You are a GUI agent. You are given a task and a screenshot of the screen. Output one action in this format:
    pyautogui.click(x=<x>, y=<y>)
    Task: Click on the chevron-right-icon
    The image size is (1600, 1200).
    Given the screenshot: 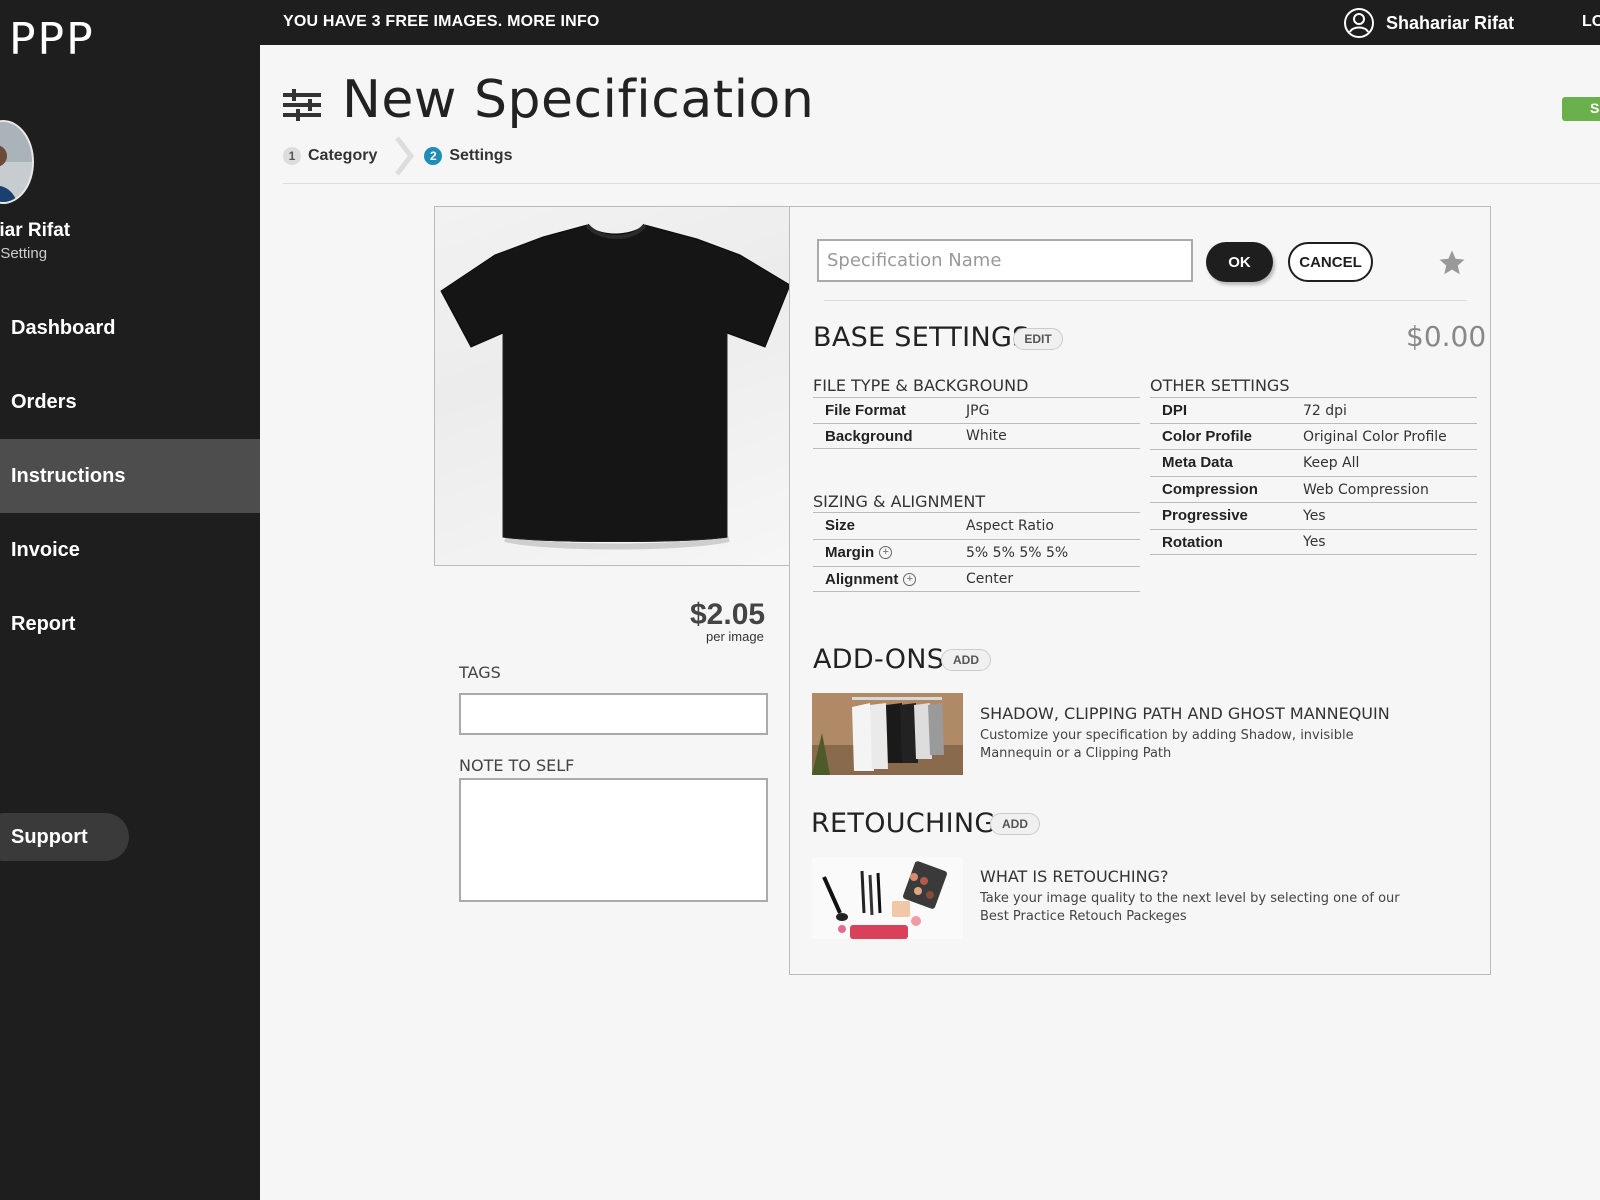 What is the action you would take?
    pyautogui.click(x=405, y=156)
    